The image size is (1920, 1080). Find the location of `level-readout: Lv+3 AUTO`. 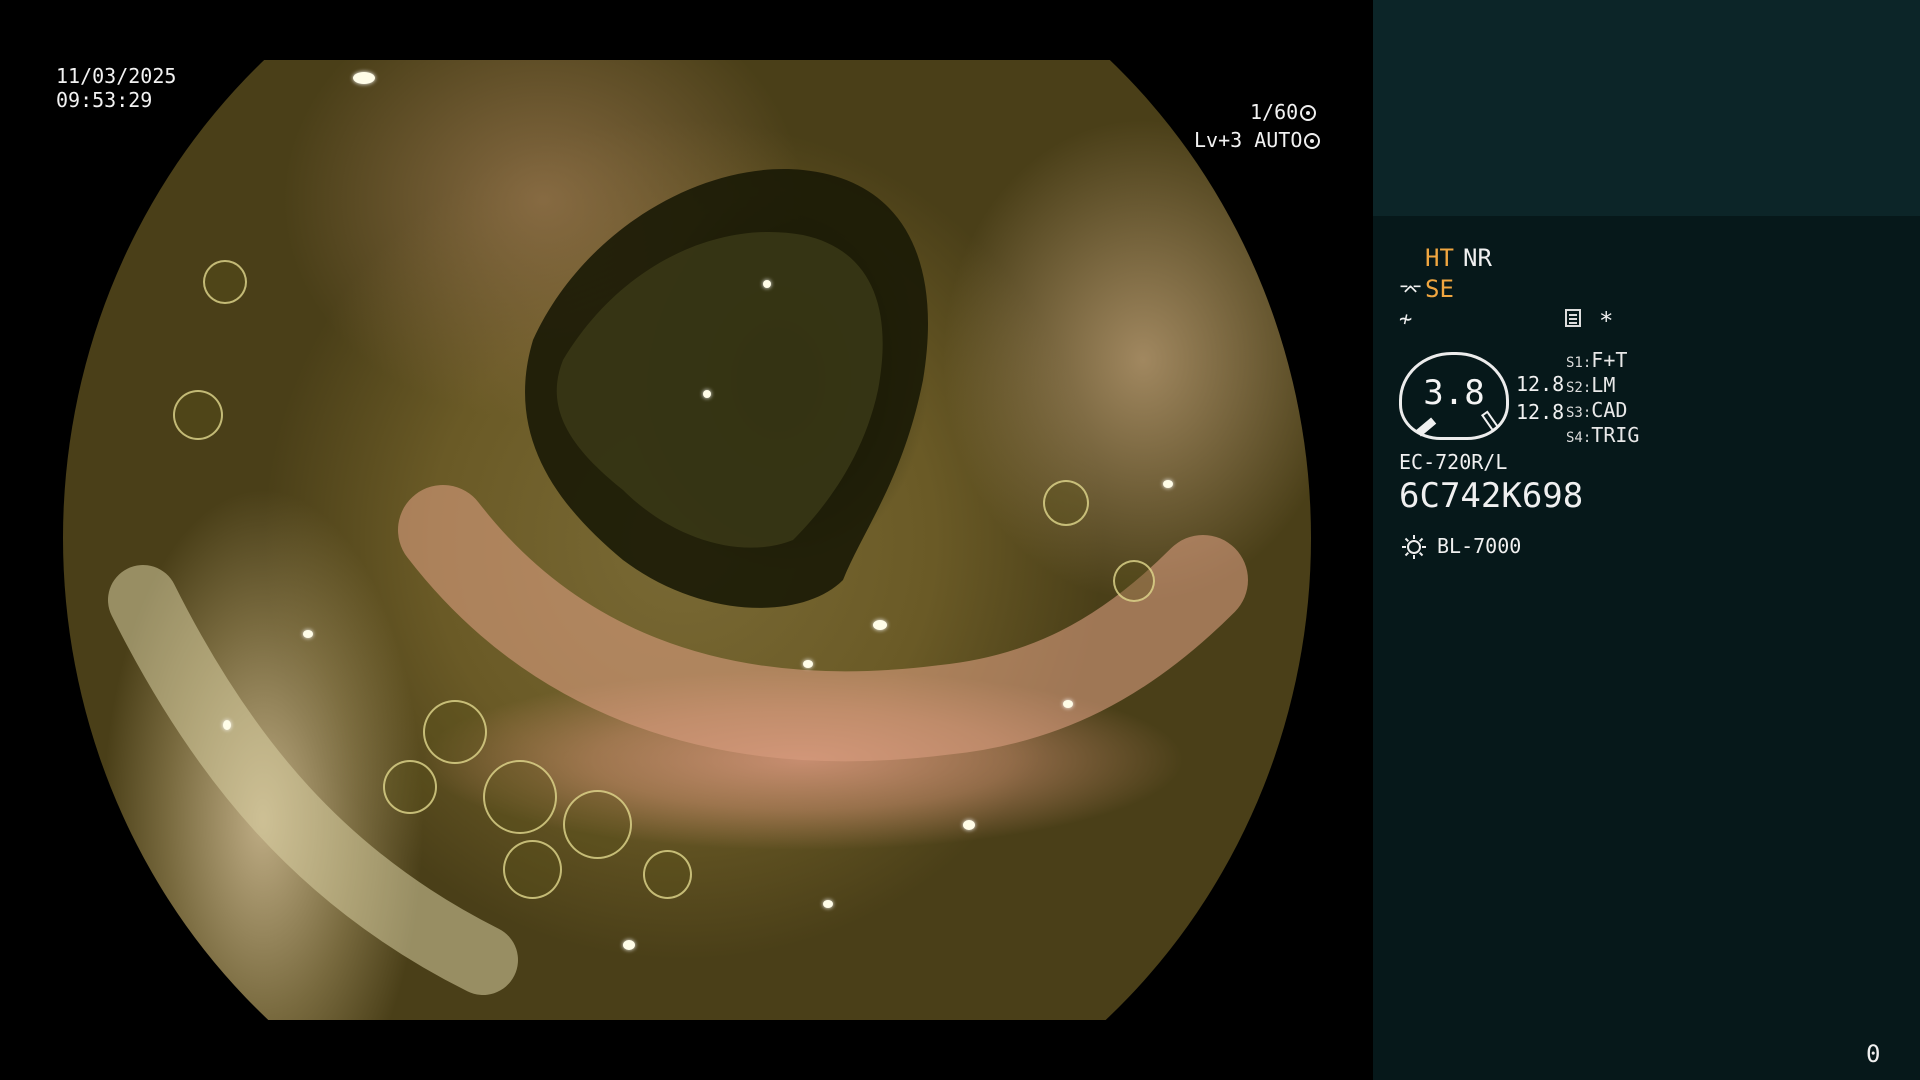

level-readout: Lv+3 AUTO is located at coordinates (1257, 140).